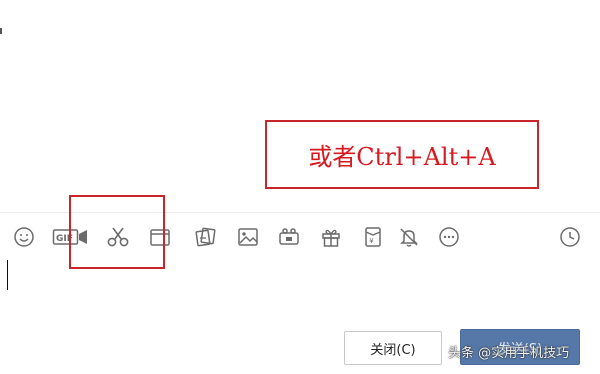 The height and width of the screenshot is (374, 600). I want to click on gift-button, so click(331, 237).